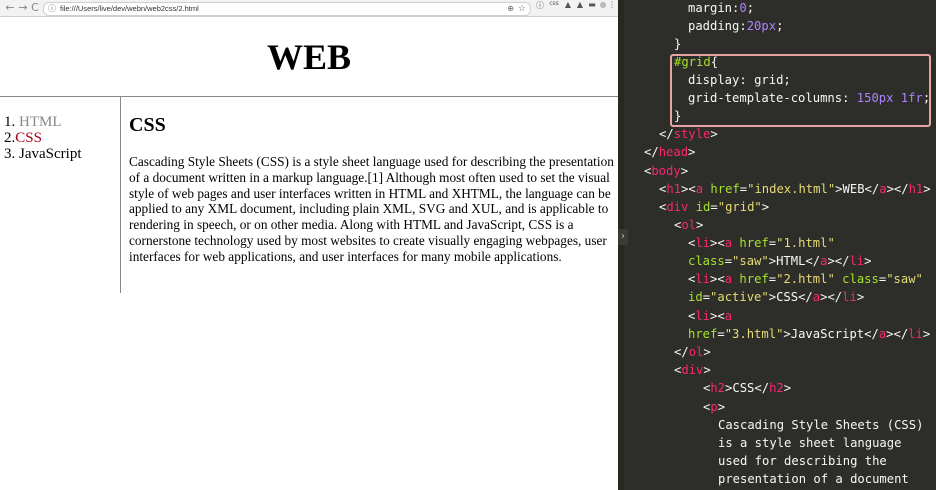 The width and height of the screenshot is (936, 490). I want to click on code-line: display: grid;, so click(739, 80).